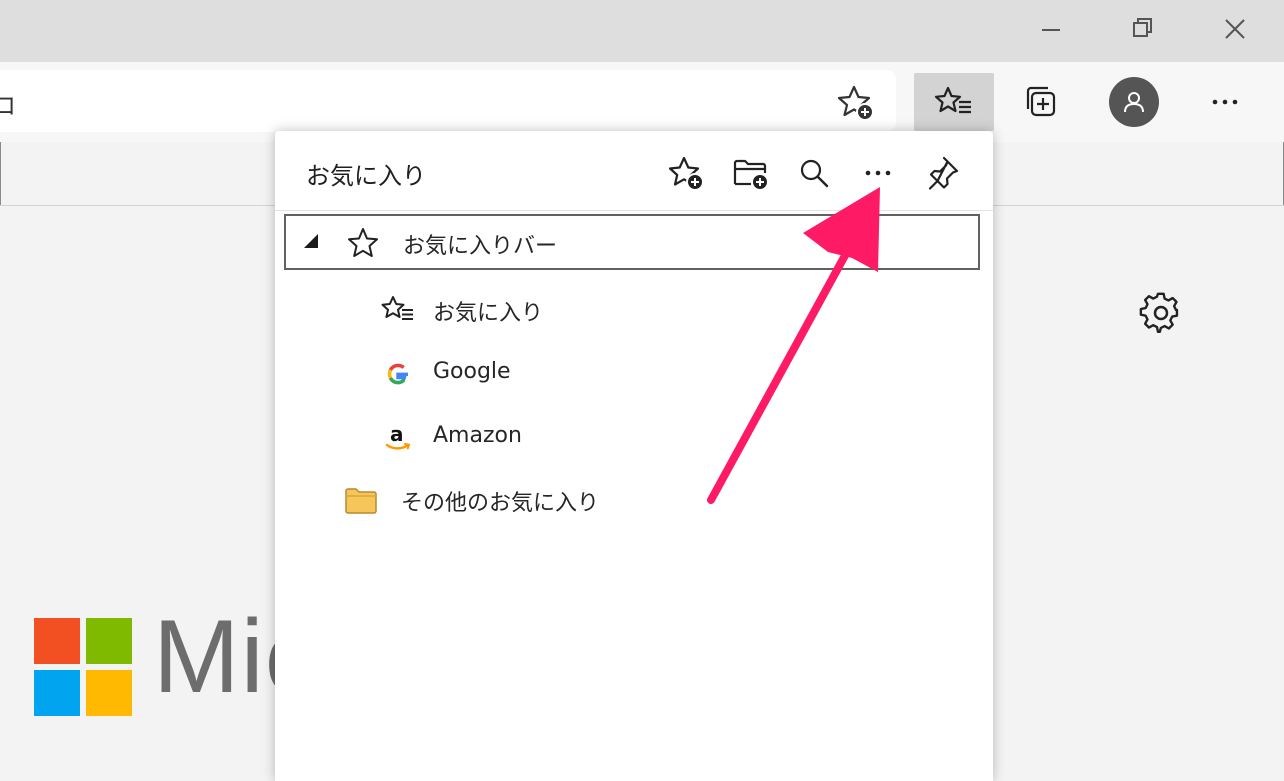  I want to click on person-icon, so click(1134, 102).